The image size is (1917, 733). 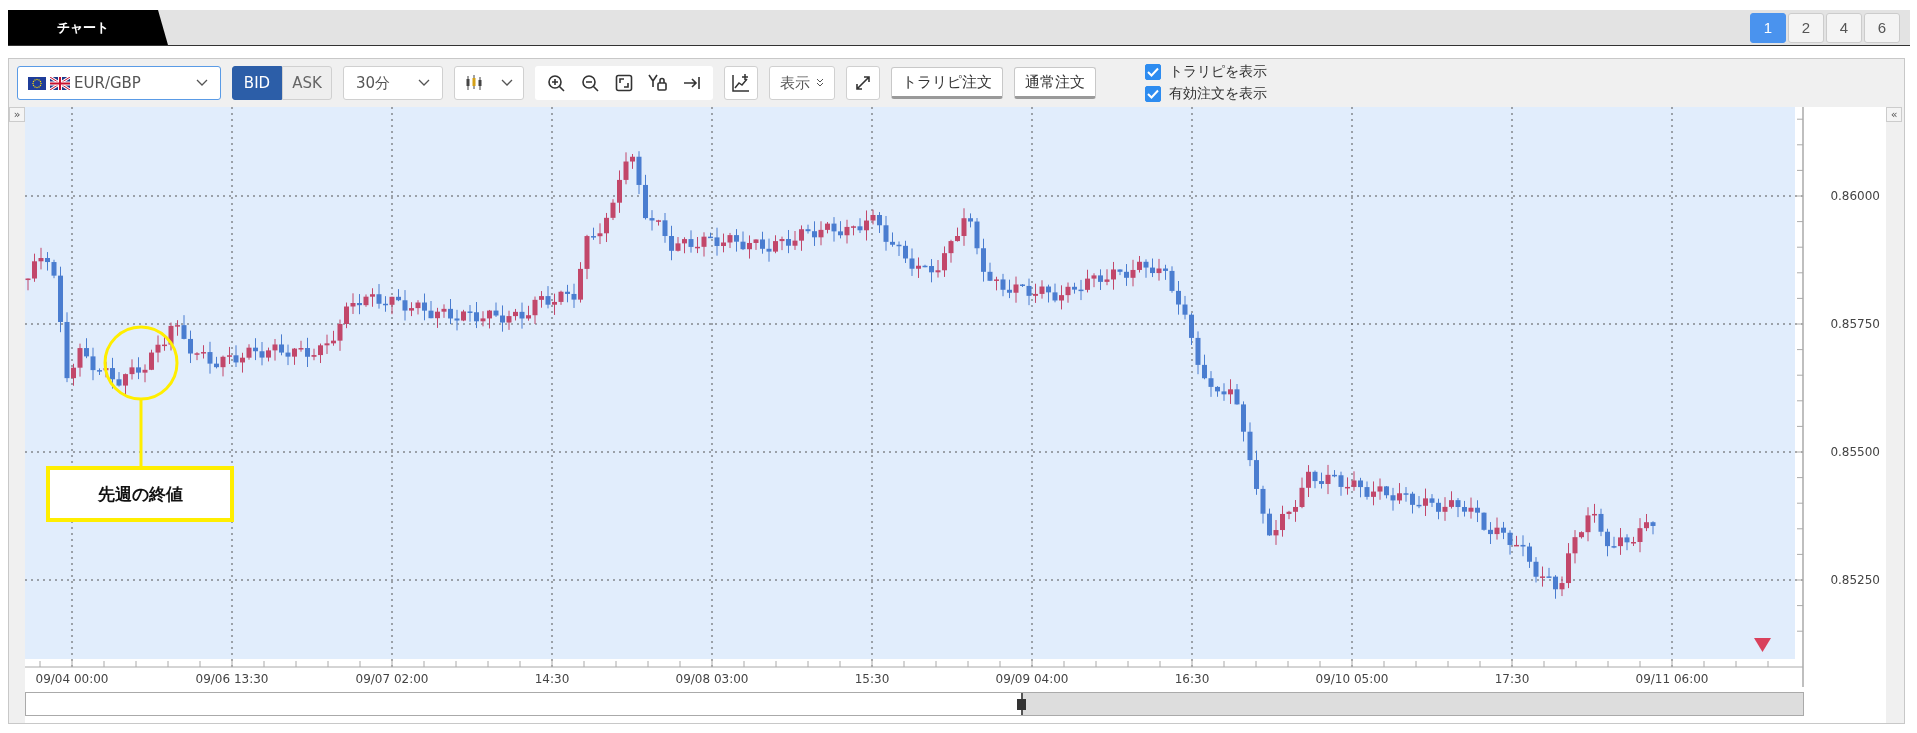 What do you see at coordinates (820, 83) in the screenshot?
I see `double-chevron-icon` at bounding box center [820, 83].